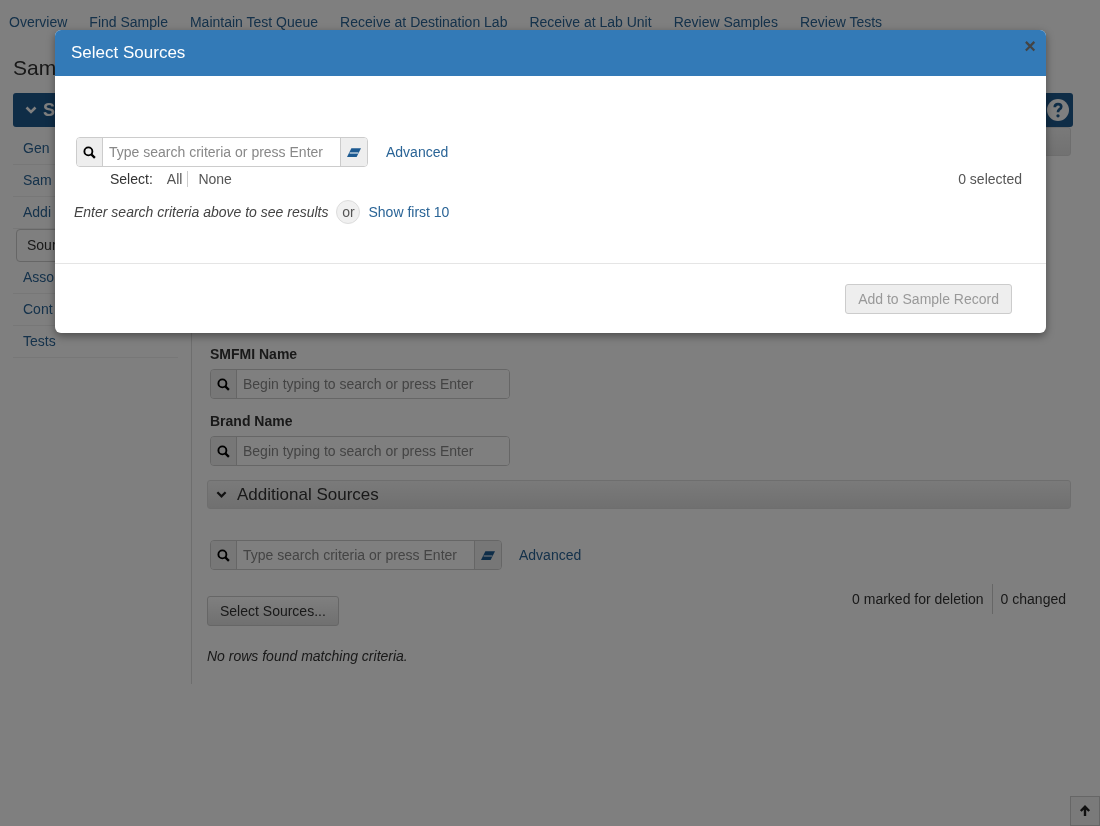  I want to click on changed-count: 0 changed, so click(1033, 599).